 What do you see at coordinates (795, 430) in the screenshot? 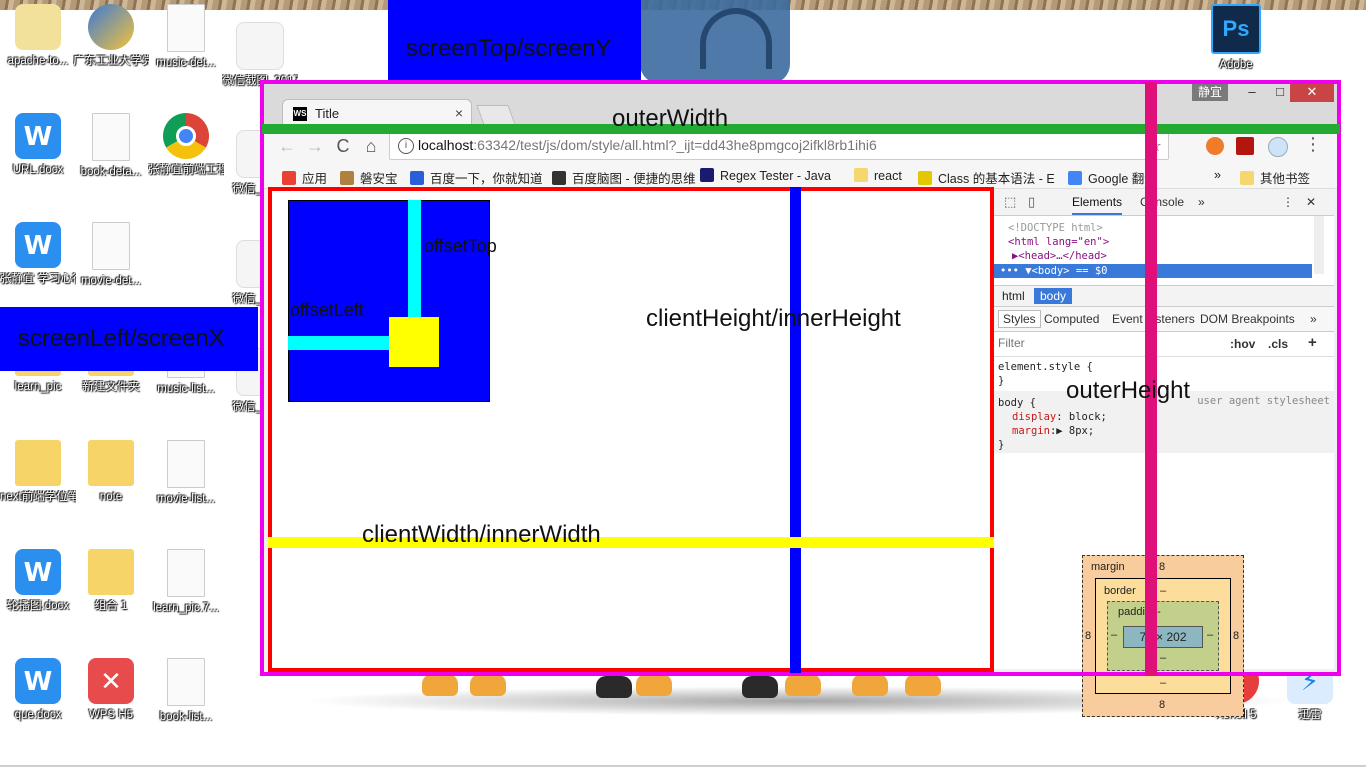
I see `client-height-bar` at bounding box center [795, 430].